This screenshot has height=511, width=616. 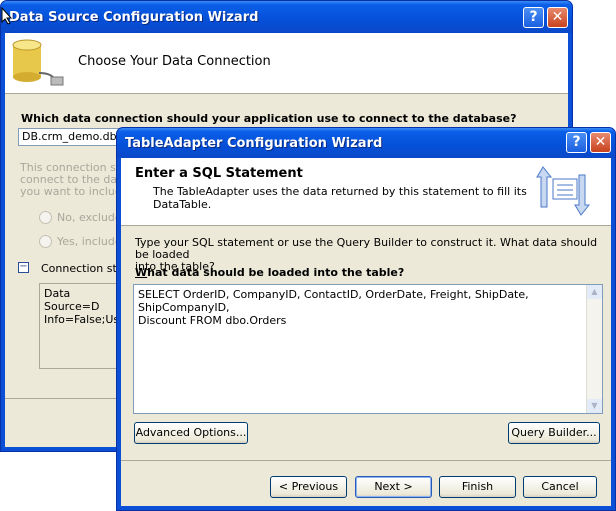 I want to click on radio-no-label: No, exclude, so click(x=89, y=217).